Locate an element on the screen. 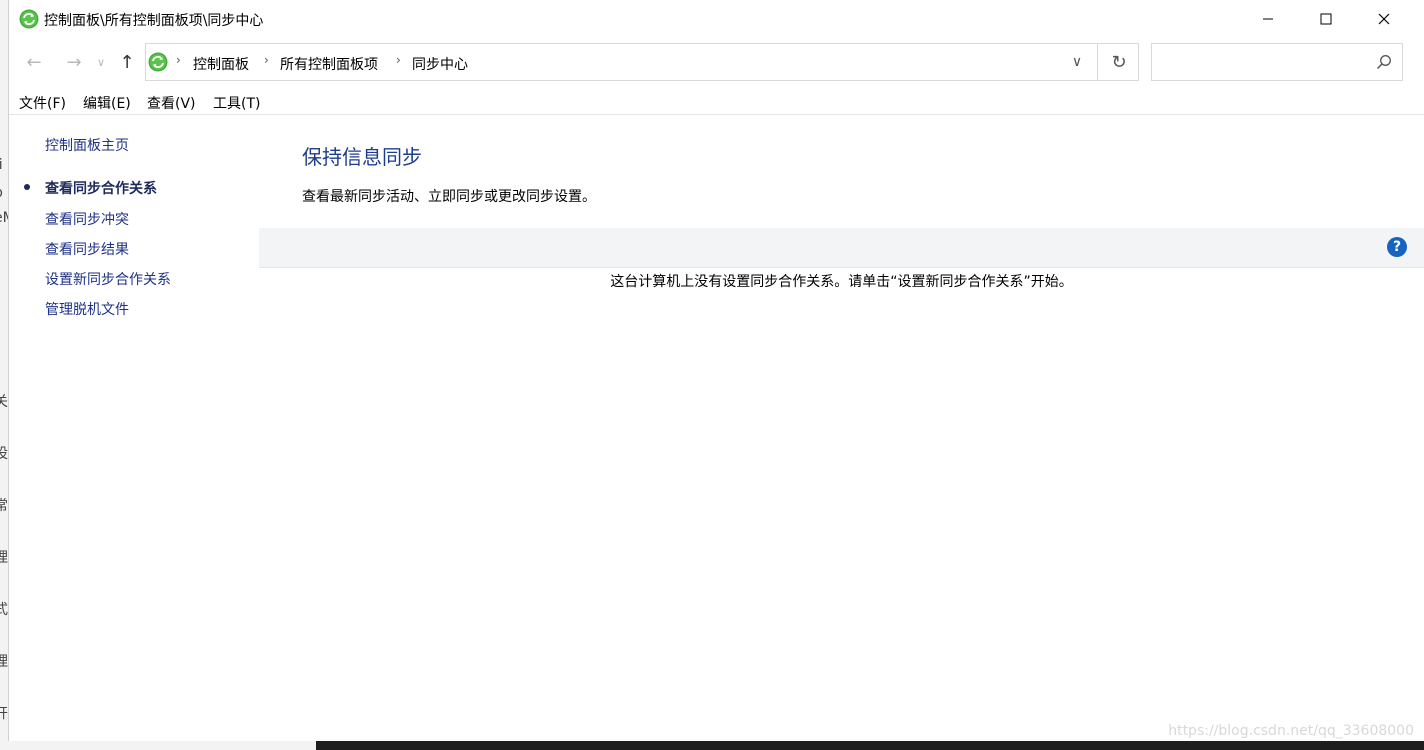 Image resolution: width=1424 pixels, height=750 pixels. help-glyph: ? is located at coordinates (1397, 247).